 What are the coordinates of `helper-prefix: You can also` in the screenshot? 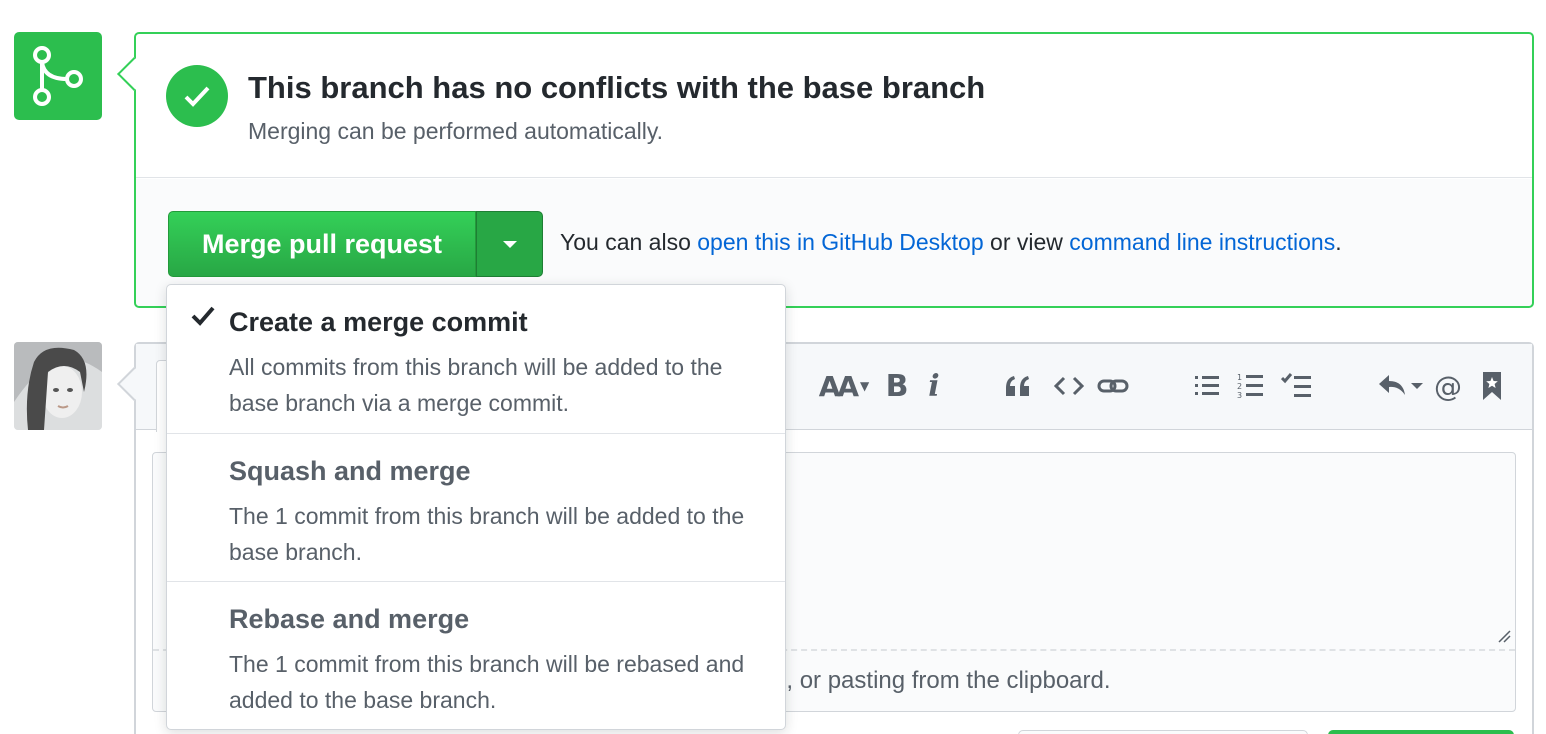 It's located at (629, 242).